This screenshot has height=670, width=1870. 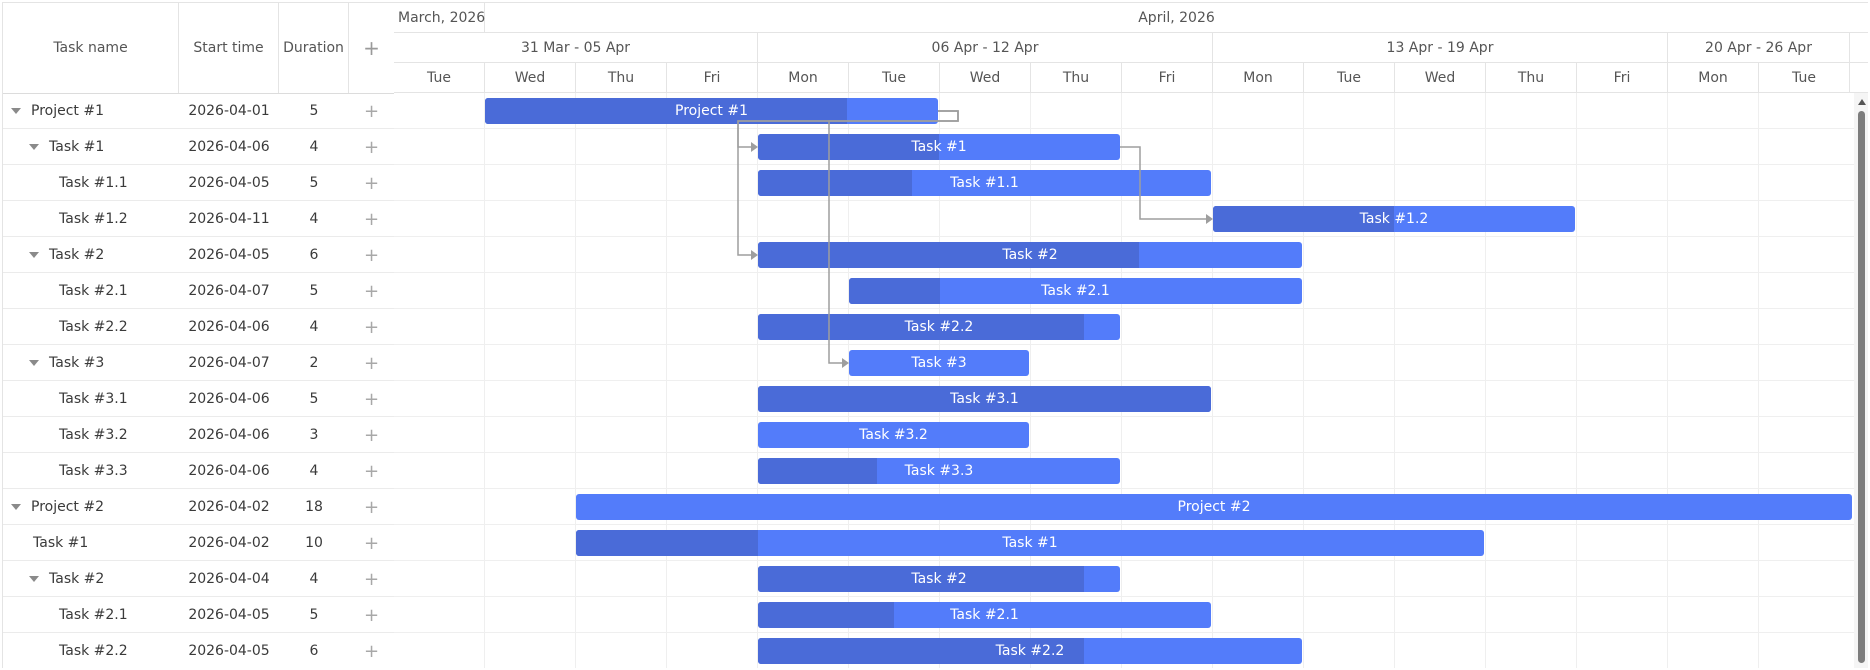 What do you see at coordinates (91, 291) in the screenshot?
I see `task-name-cell: Task #2.1` at bounding box center [91, 291].